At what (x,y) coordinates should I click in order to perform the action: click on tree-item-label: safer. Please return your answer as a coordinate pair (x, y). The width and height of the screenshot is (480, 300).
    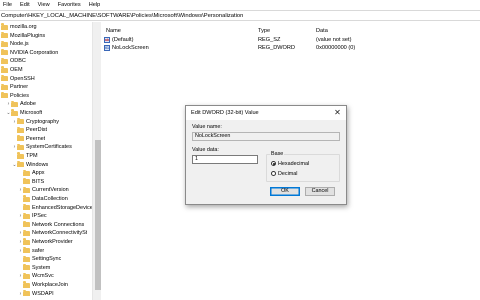
    Looking at the image, I should click on (38, 250).